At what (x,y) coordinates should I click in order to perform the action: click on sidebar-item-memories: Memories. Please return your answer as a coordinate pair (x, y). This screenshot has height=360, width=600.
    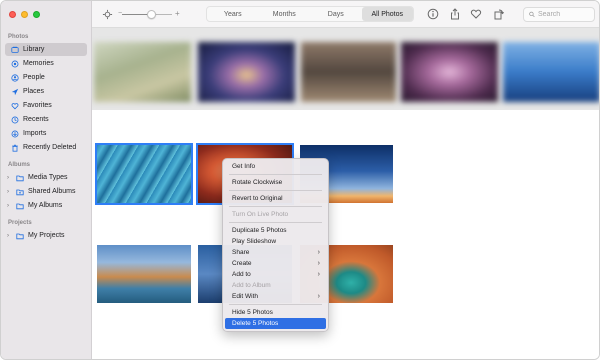
    Looking at the image, I should click on (46, 63).